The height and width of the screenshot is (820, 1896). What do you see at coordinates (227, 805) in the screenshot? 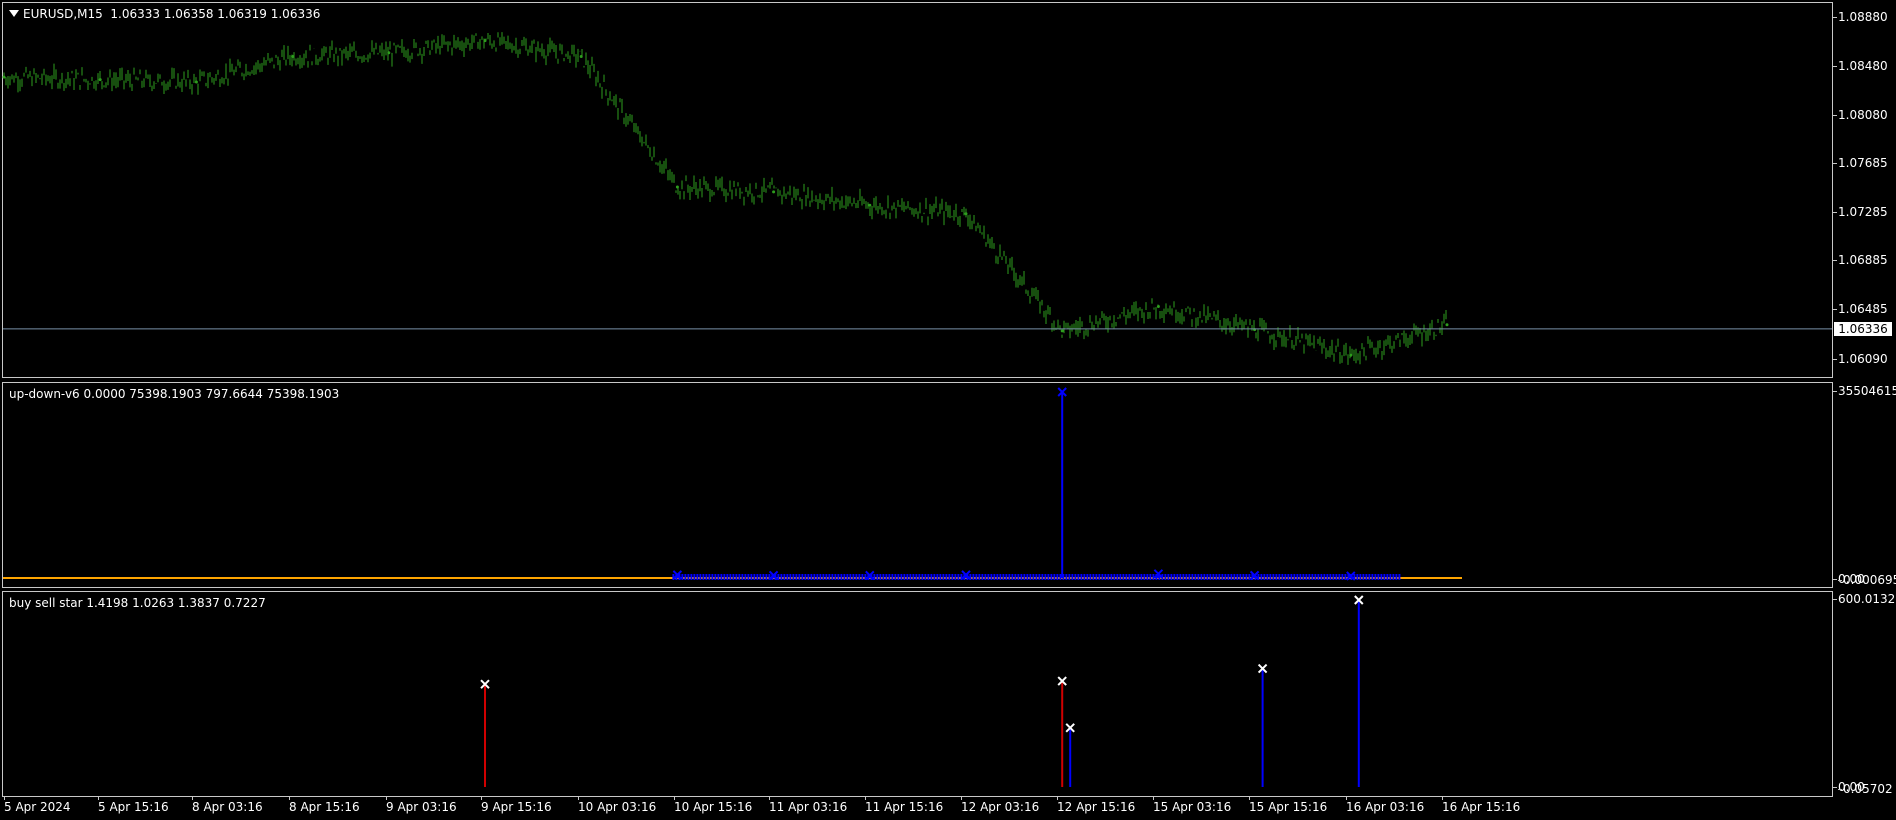
I see `x-tick: 8 Apr 03:16` at bounding box center [227, 805].